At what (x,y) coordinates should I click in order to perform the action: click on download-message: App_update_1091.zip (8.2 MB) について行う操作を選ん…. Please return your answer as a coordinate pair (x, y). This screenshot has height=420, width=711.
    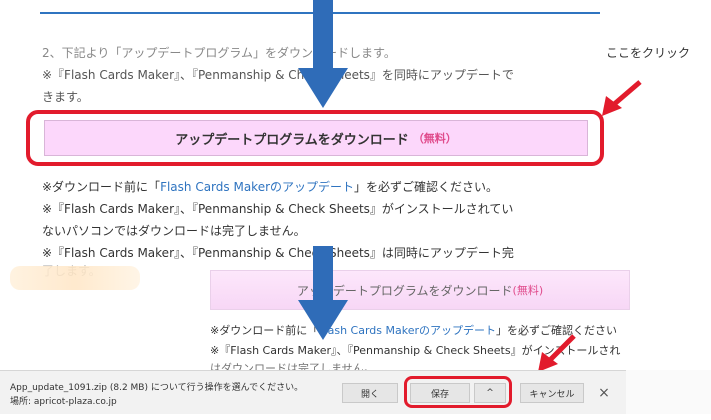
    Looking at the image, I should click on (157, 388).